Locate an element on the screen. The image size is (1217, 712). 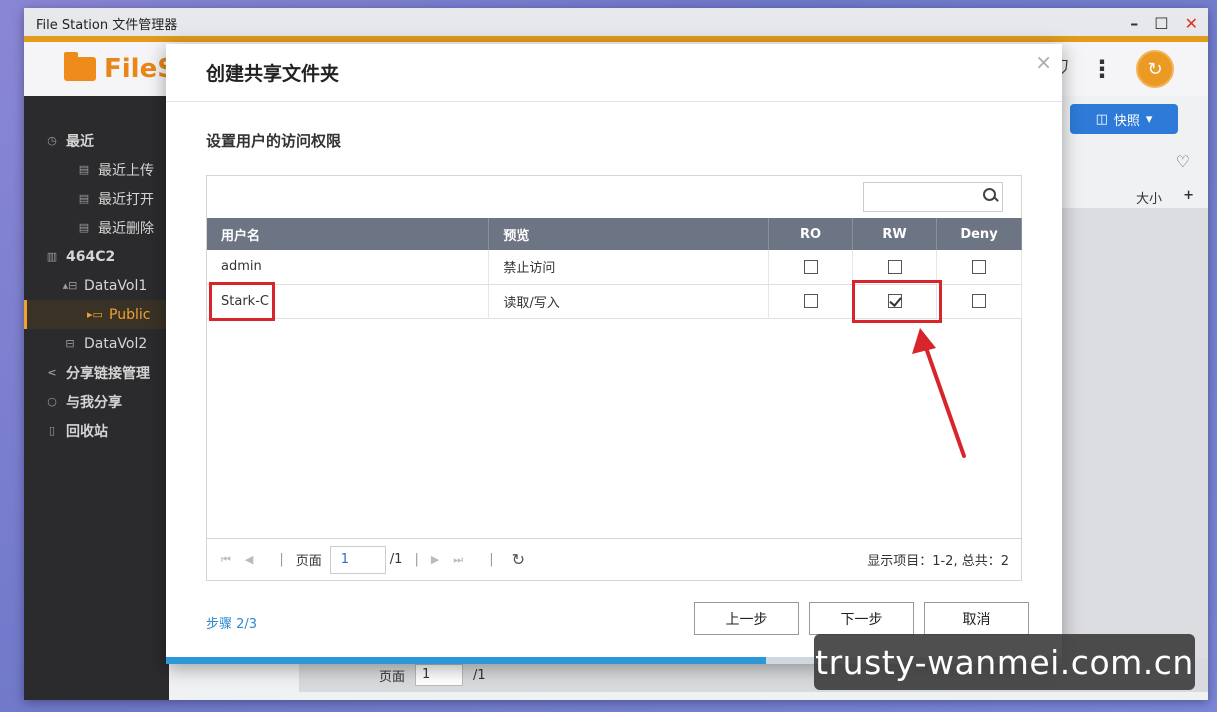
sidebar-item-label: 最近上传 is located at coordinates (126, 170).